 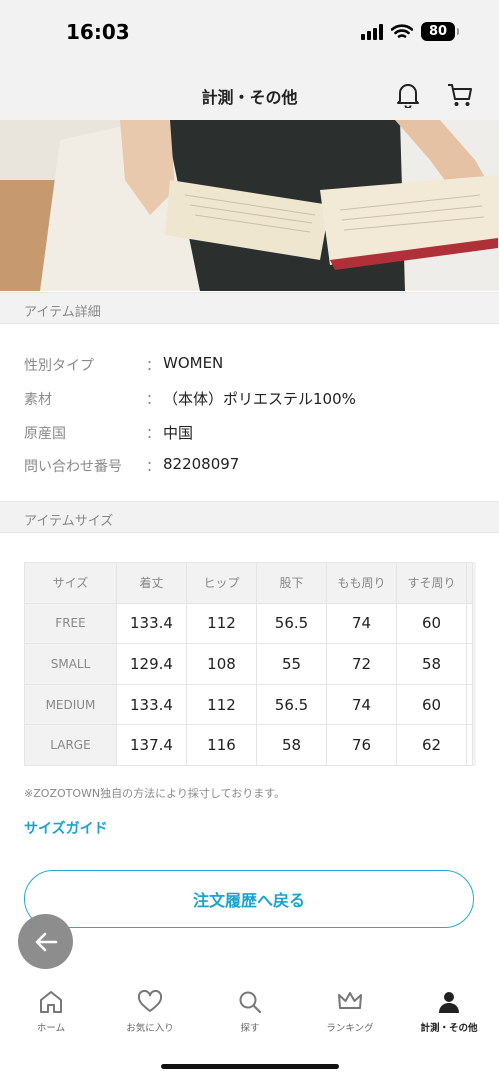 What do you see at coordinates (193, 363) in the screenshot?
I see `detail-value: WOMEN` at bounding box center [193, 363].